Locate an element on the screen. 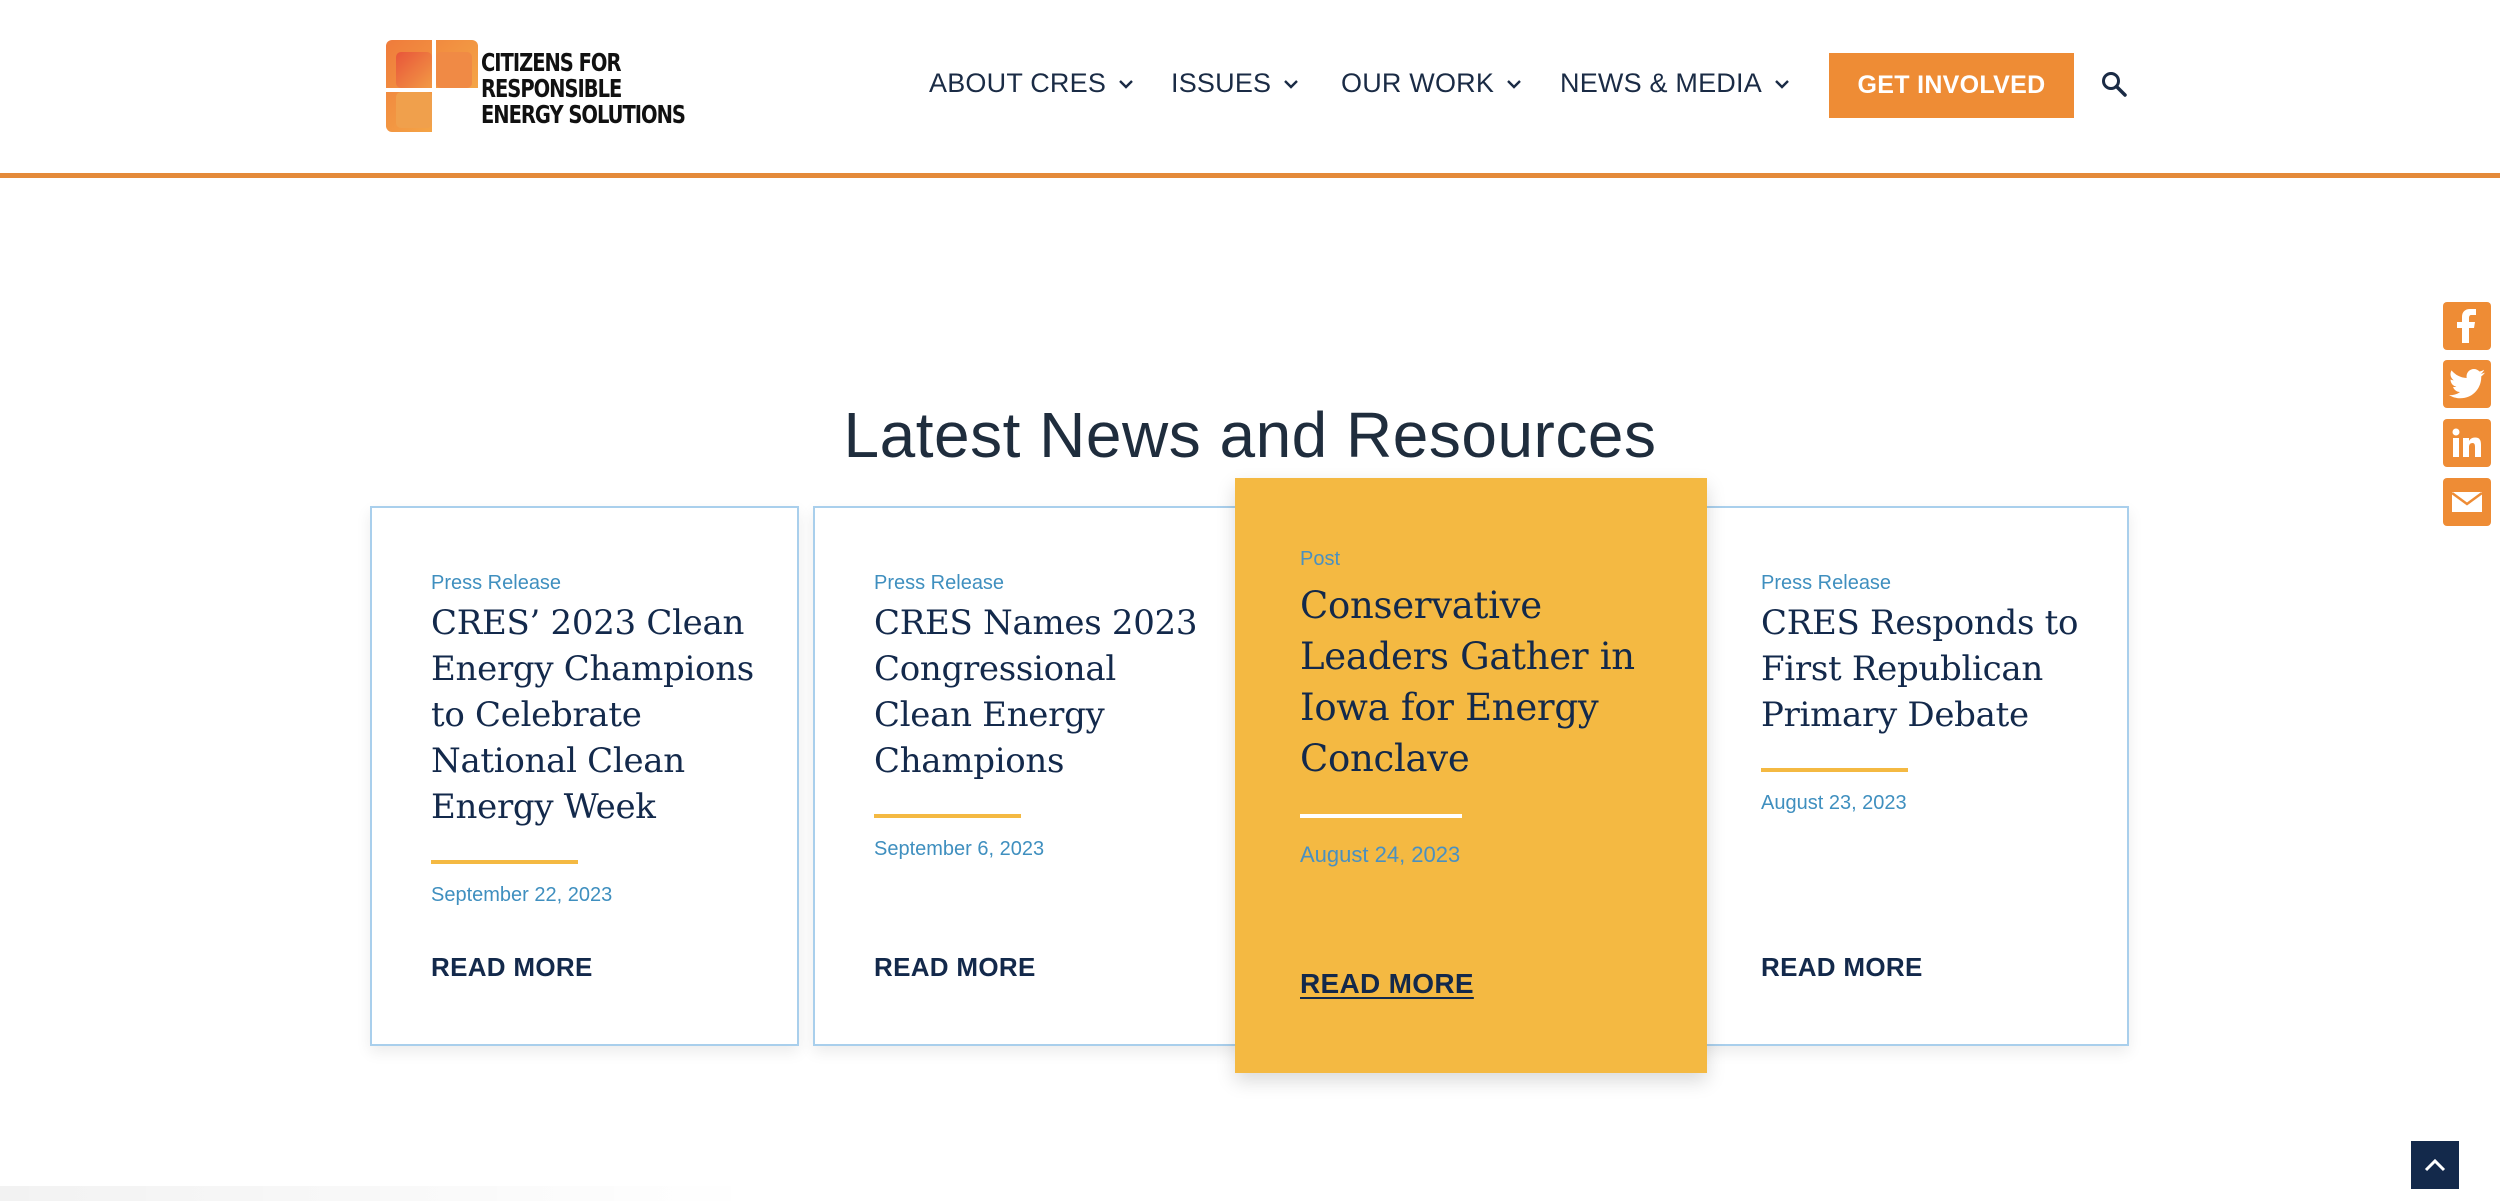 The height and width of the screenshot is (1201, 2500). chevron-up-icon is located at coordinates (2435, 1165).